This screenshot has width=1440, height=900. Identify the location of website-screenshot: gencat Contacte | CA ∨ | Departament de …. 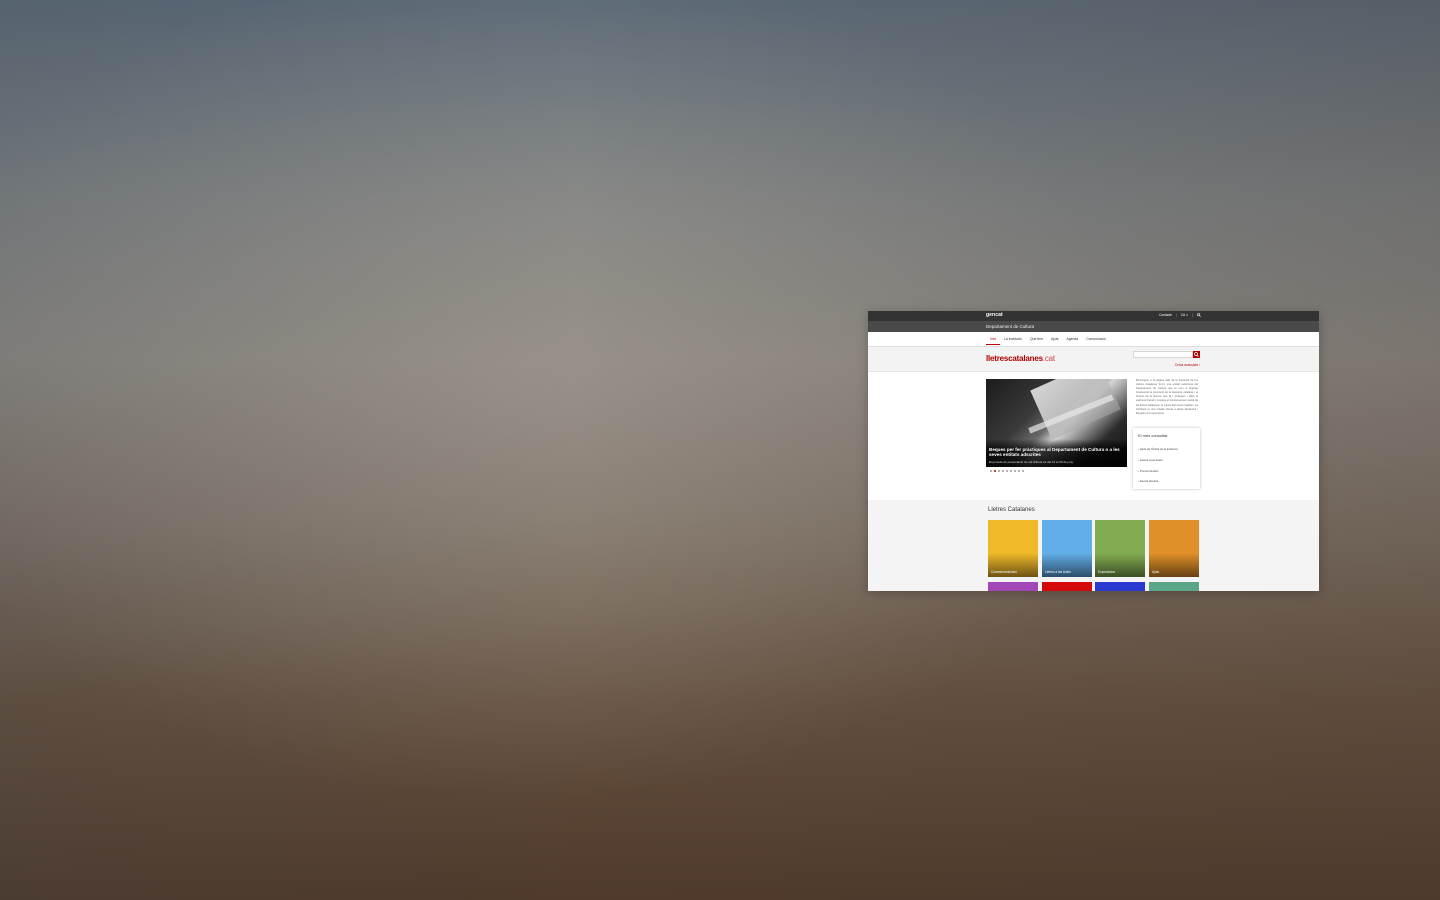
(1093, 451).